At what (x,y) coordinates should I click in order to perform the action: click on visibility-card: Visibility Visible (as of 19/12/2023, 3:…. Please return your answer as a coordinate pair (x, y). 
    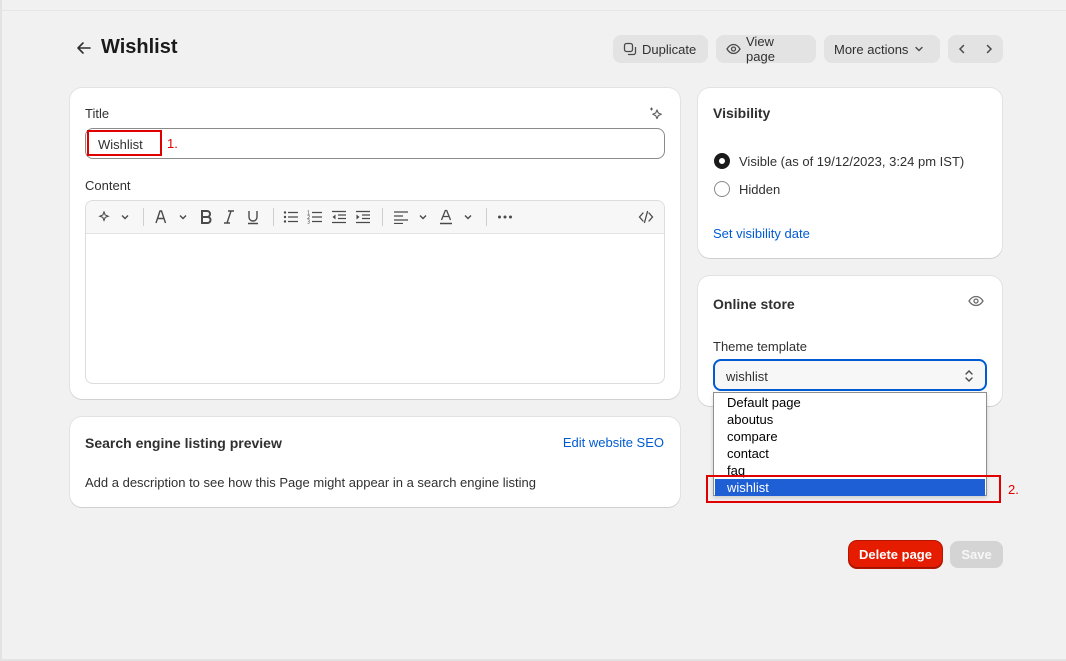
    Looking at the image, I should click on (850, 173).